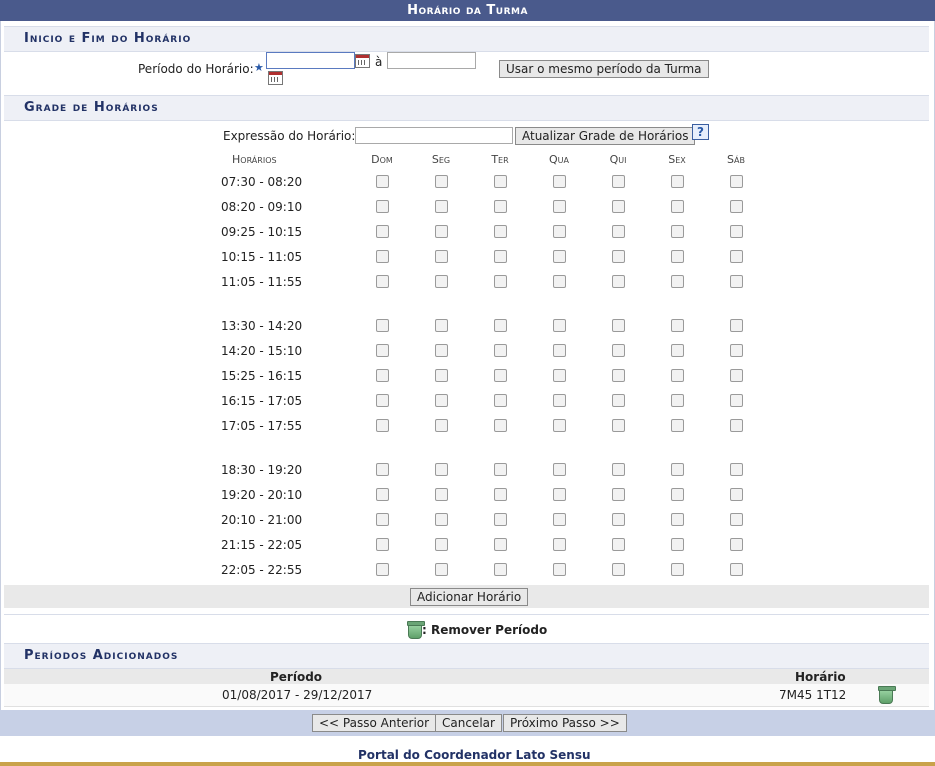  What do you see at coordinates (605, 136) in the screenshot?
I see `update-grid-button: Atualizar Grade de Horários` at bounding box center [605, 136].